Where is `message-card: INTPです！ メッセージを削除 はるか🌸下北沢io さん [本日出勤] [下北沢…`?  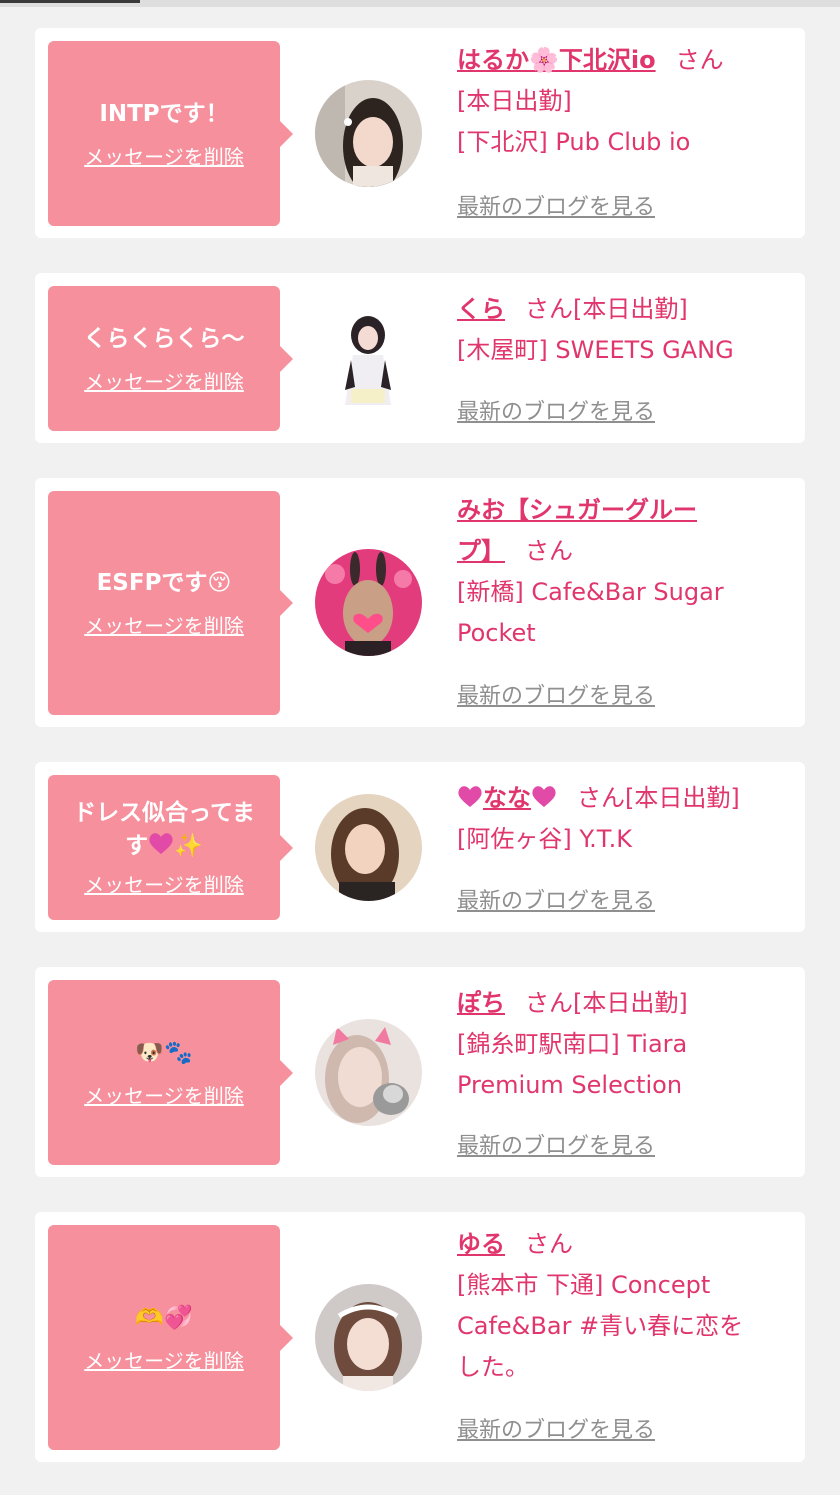
message-card: INTPです！ メッセージを削除 はるか🌸下北沢io さん [本日出勤] [下北沢… is located at coordinates (420, 133).